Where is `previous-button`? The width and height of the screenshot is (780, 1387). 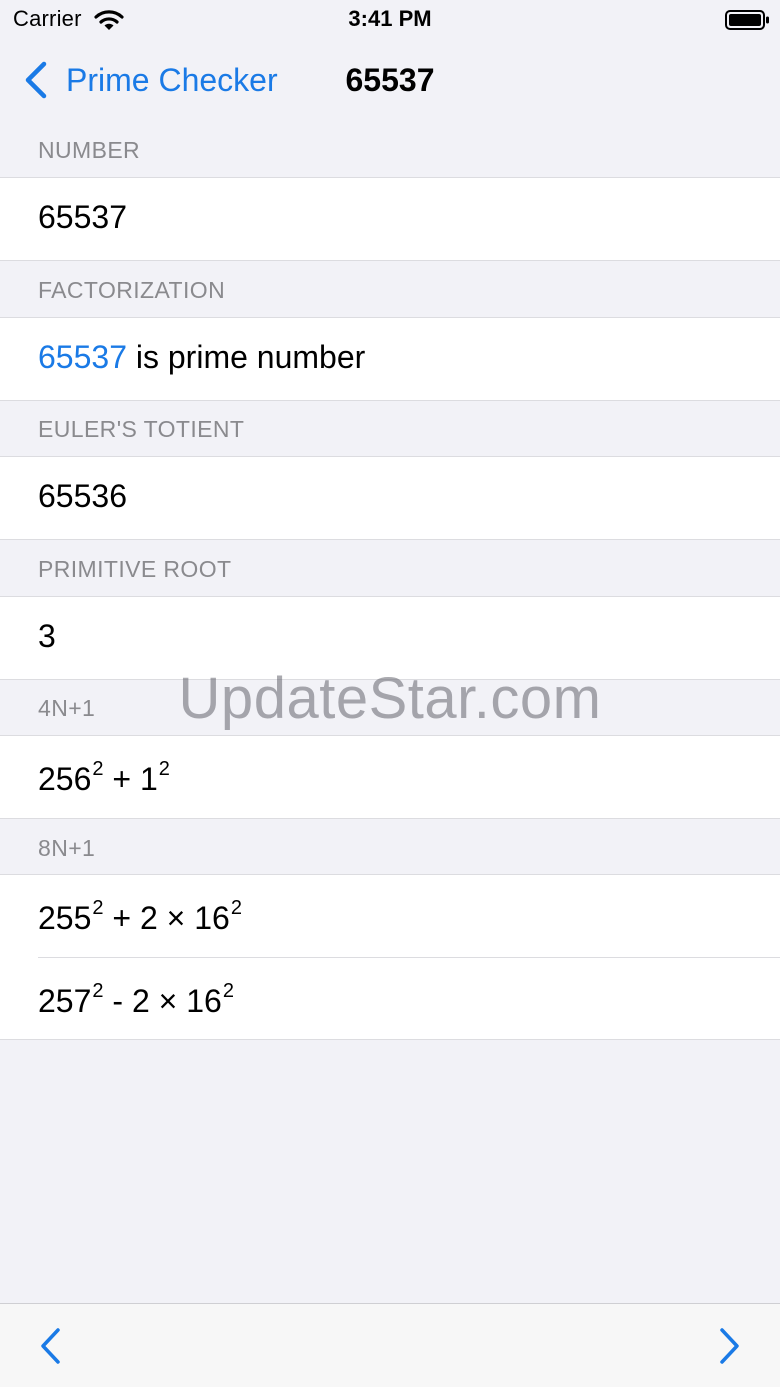 previous-button is located at coordinates (50, 1346).